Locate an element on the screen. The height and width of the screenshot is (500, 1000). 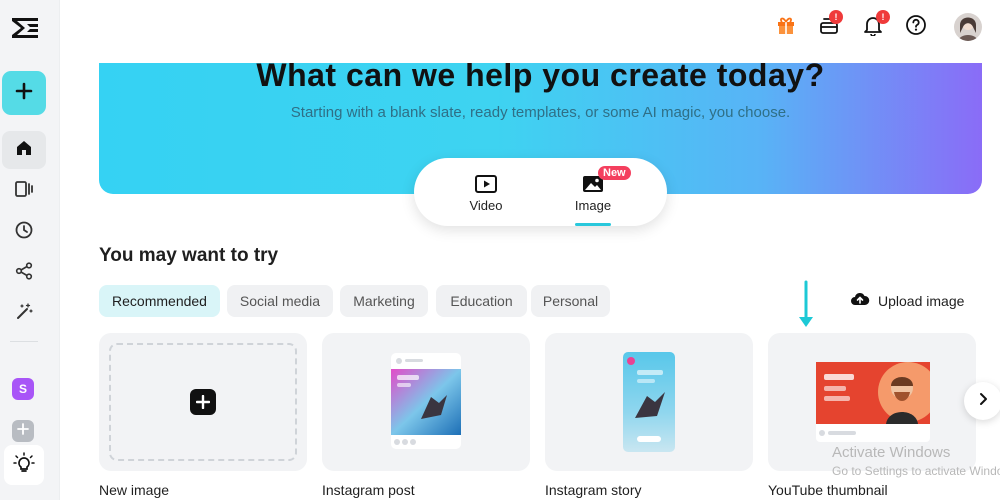
ideas-button is located at coordinates (24, 465).